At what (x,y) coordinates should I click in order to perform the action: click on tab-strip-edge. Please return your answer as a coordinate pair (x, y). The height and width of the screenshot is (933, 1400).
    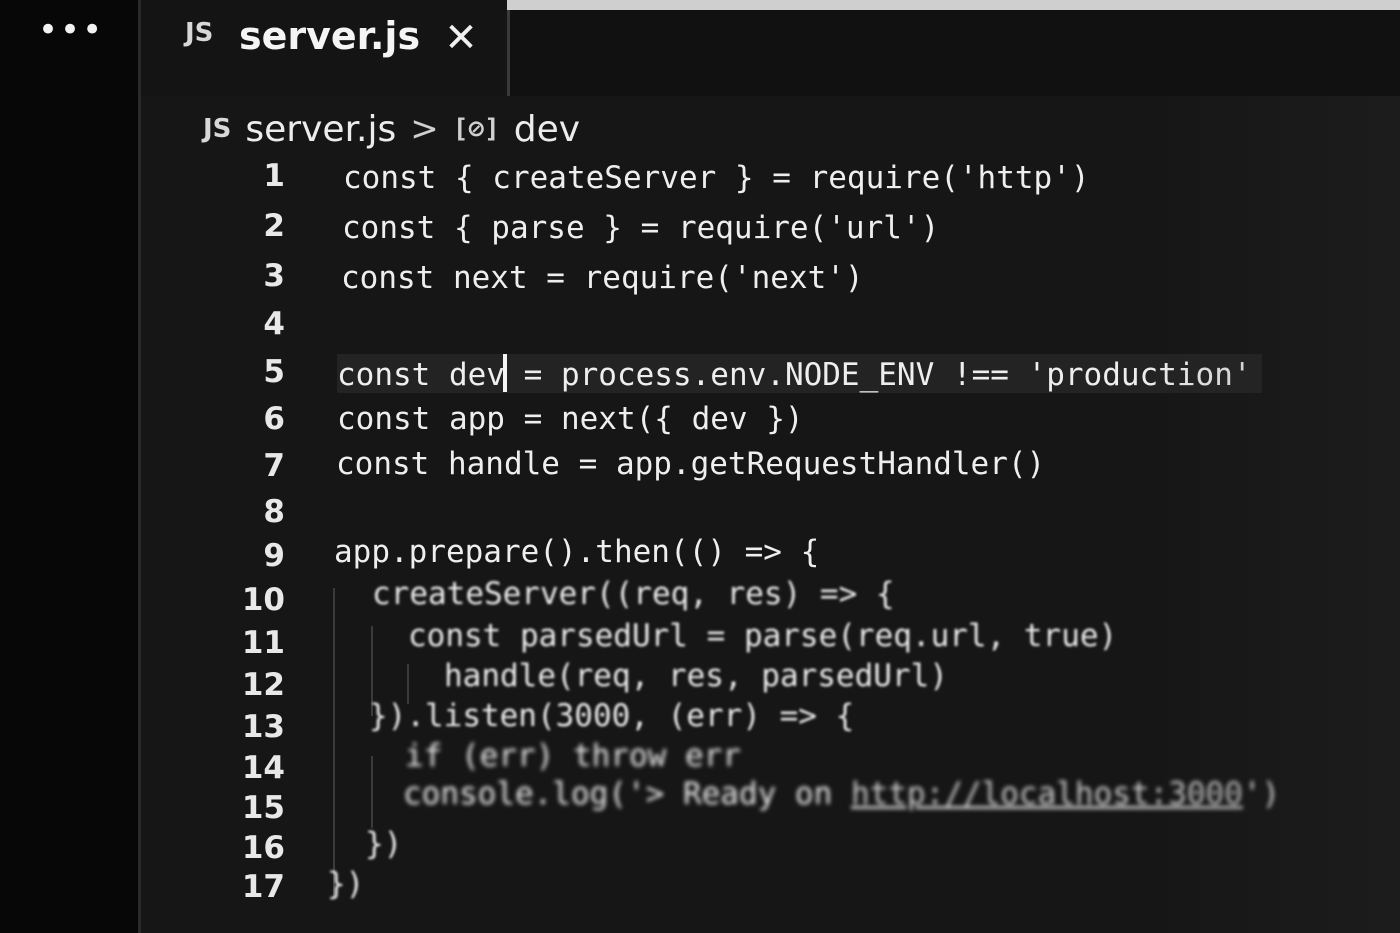
    Looking at the image, I should click on (953, 5).